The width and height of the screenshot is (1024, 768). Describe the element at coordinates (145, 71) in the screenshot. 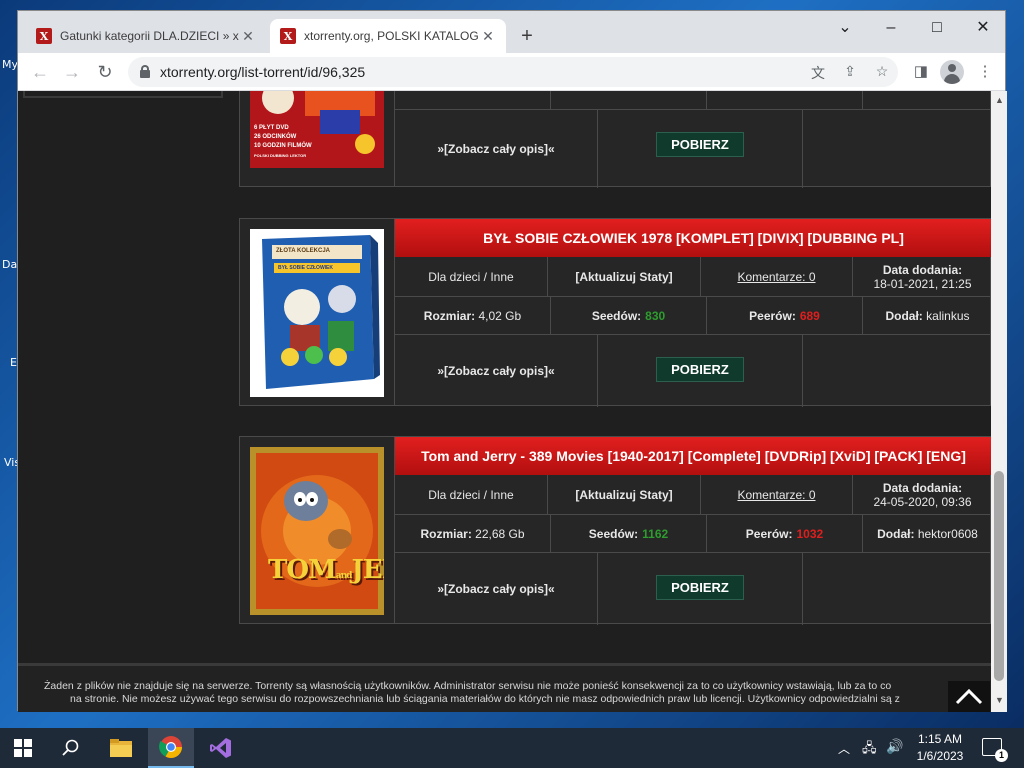

I see `lock-icon` at that location.